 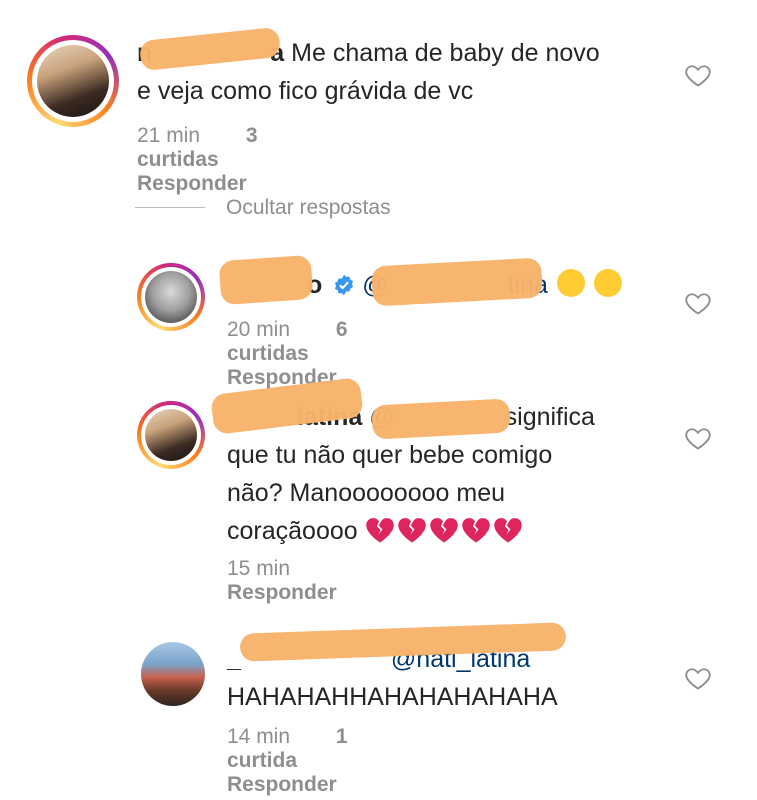 I want to click on verified-badge-icon, so click(x=344, y=285).